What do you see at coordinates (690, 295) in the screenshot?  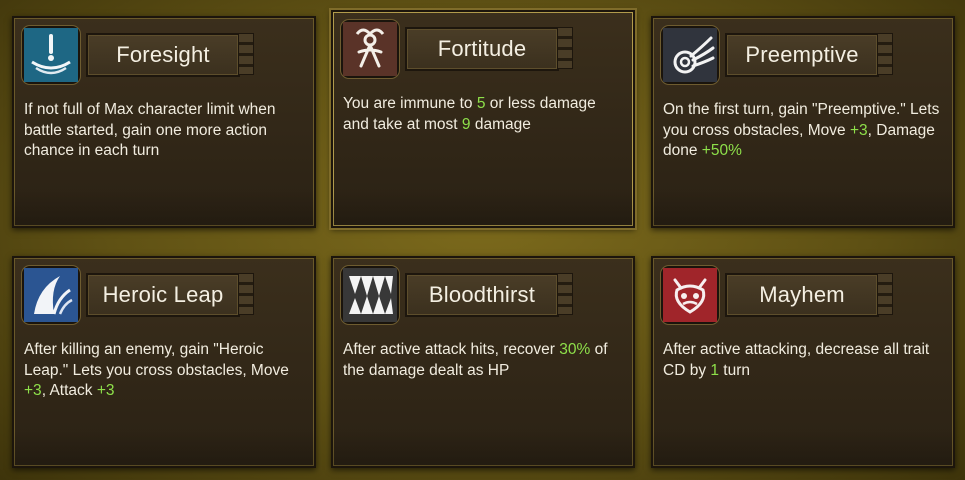 I see `mayhem-icon` at bounding box center [690, 295].